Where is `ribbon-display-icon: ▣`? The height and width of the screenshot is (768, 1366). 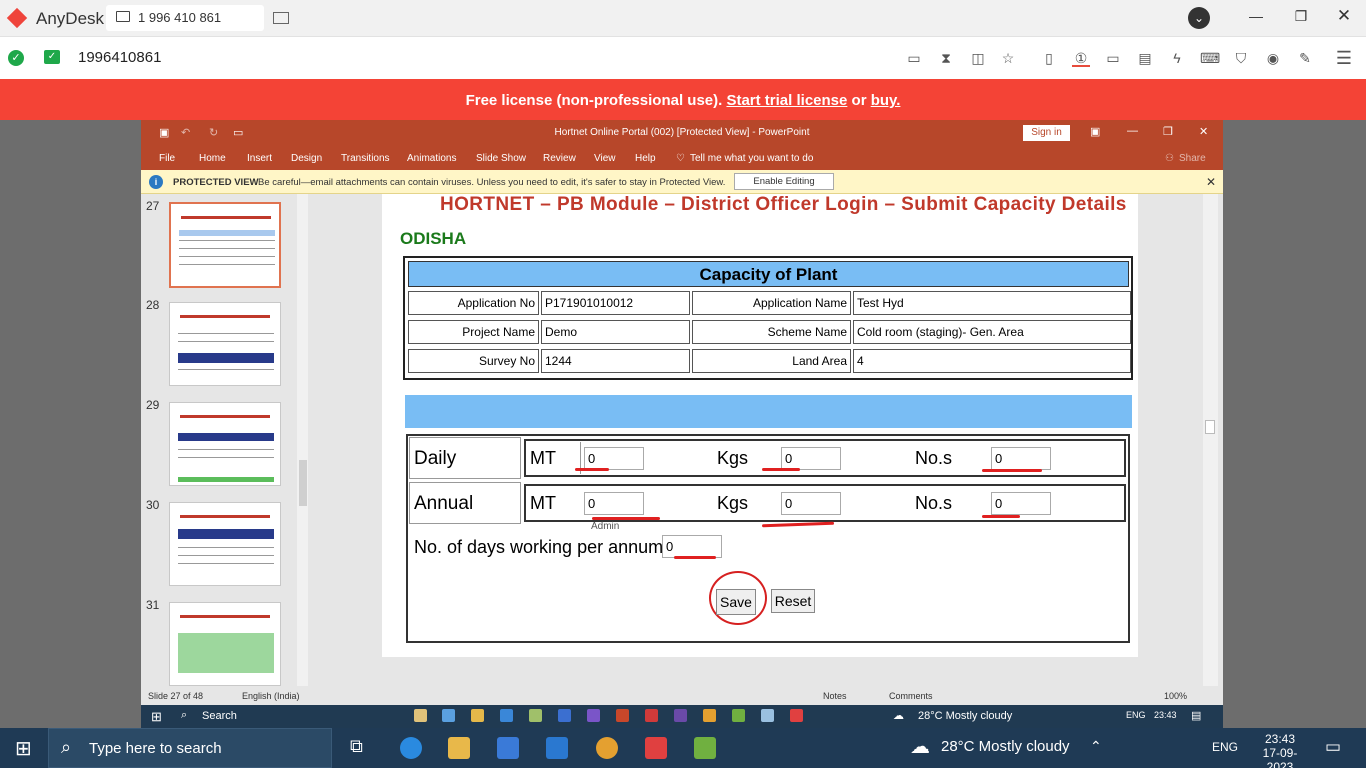 ribbon-display-icon: ▣ is located at coordinates (1095, 131).